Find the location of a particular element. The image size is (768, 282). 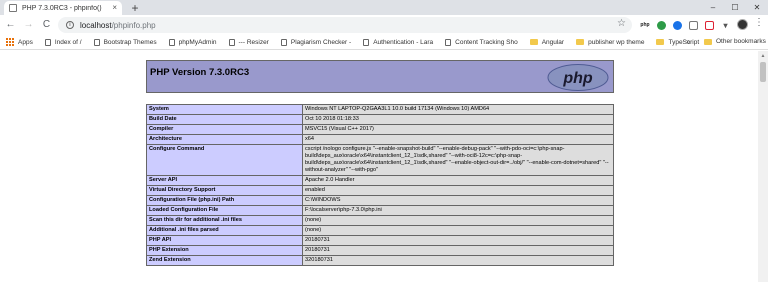

page-title: PHP Version 7.3.0RC3 is located at coordinates (200, 72).